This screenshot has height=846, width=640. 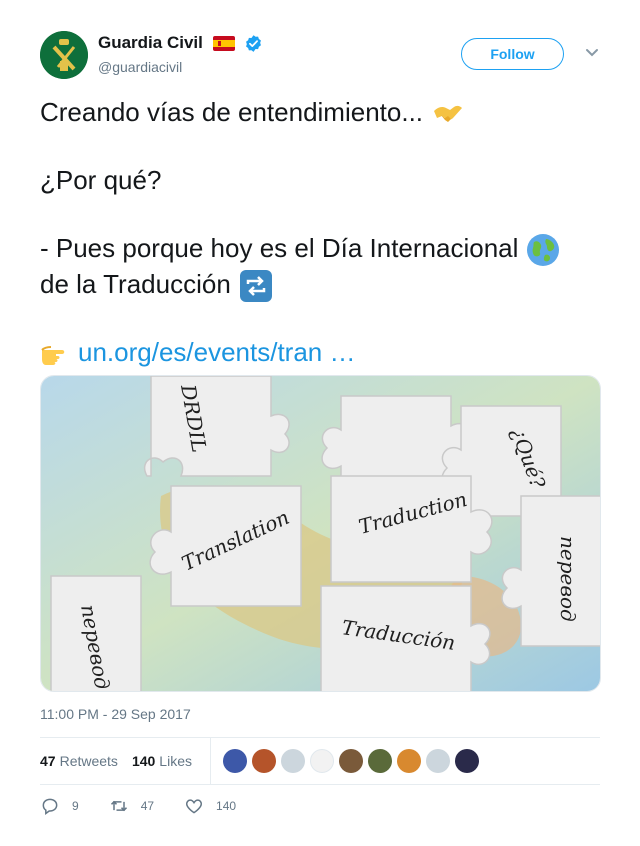 I want to click on profile-avatar, so click(x=64, y=55).